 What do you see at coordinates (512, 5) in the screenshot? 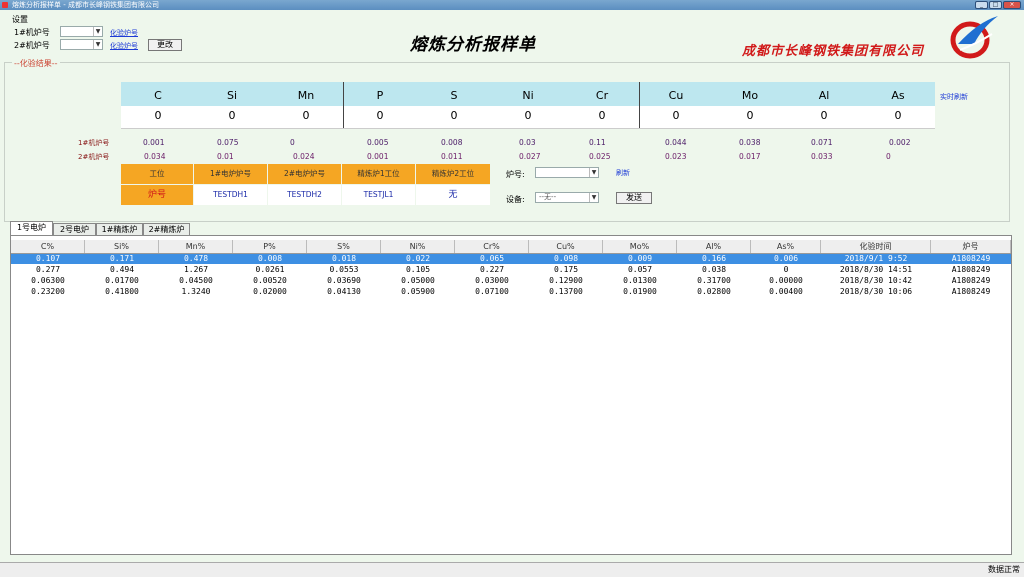
I see `title-bar: 熔炼分析报样单 - 成都市长峰钢铁集团有限公司 _ □ ×` at bounding box center [512, 5].